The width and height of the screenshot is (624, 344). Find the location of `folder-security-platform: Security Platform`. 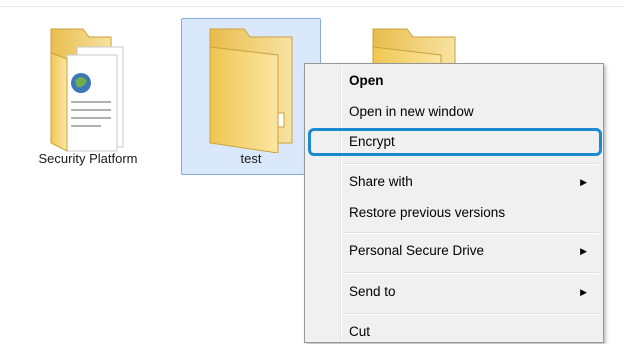

folder-security-platform: Security Platform is located at coordinates (88, 96).